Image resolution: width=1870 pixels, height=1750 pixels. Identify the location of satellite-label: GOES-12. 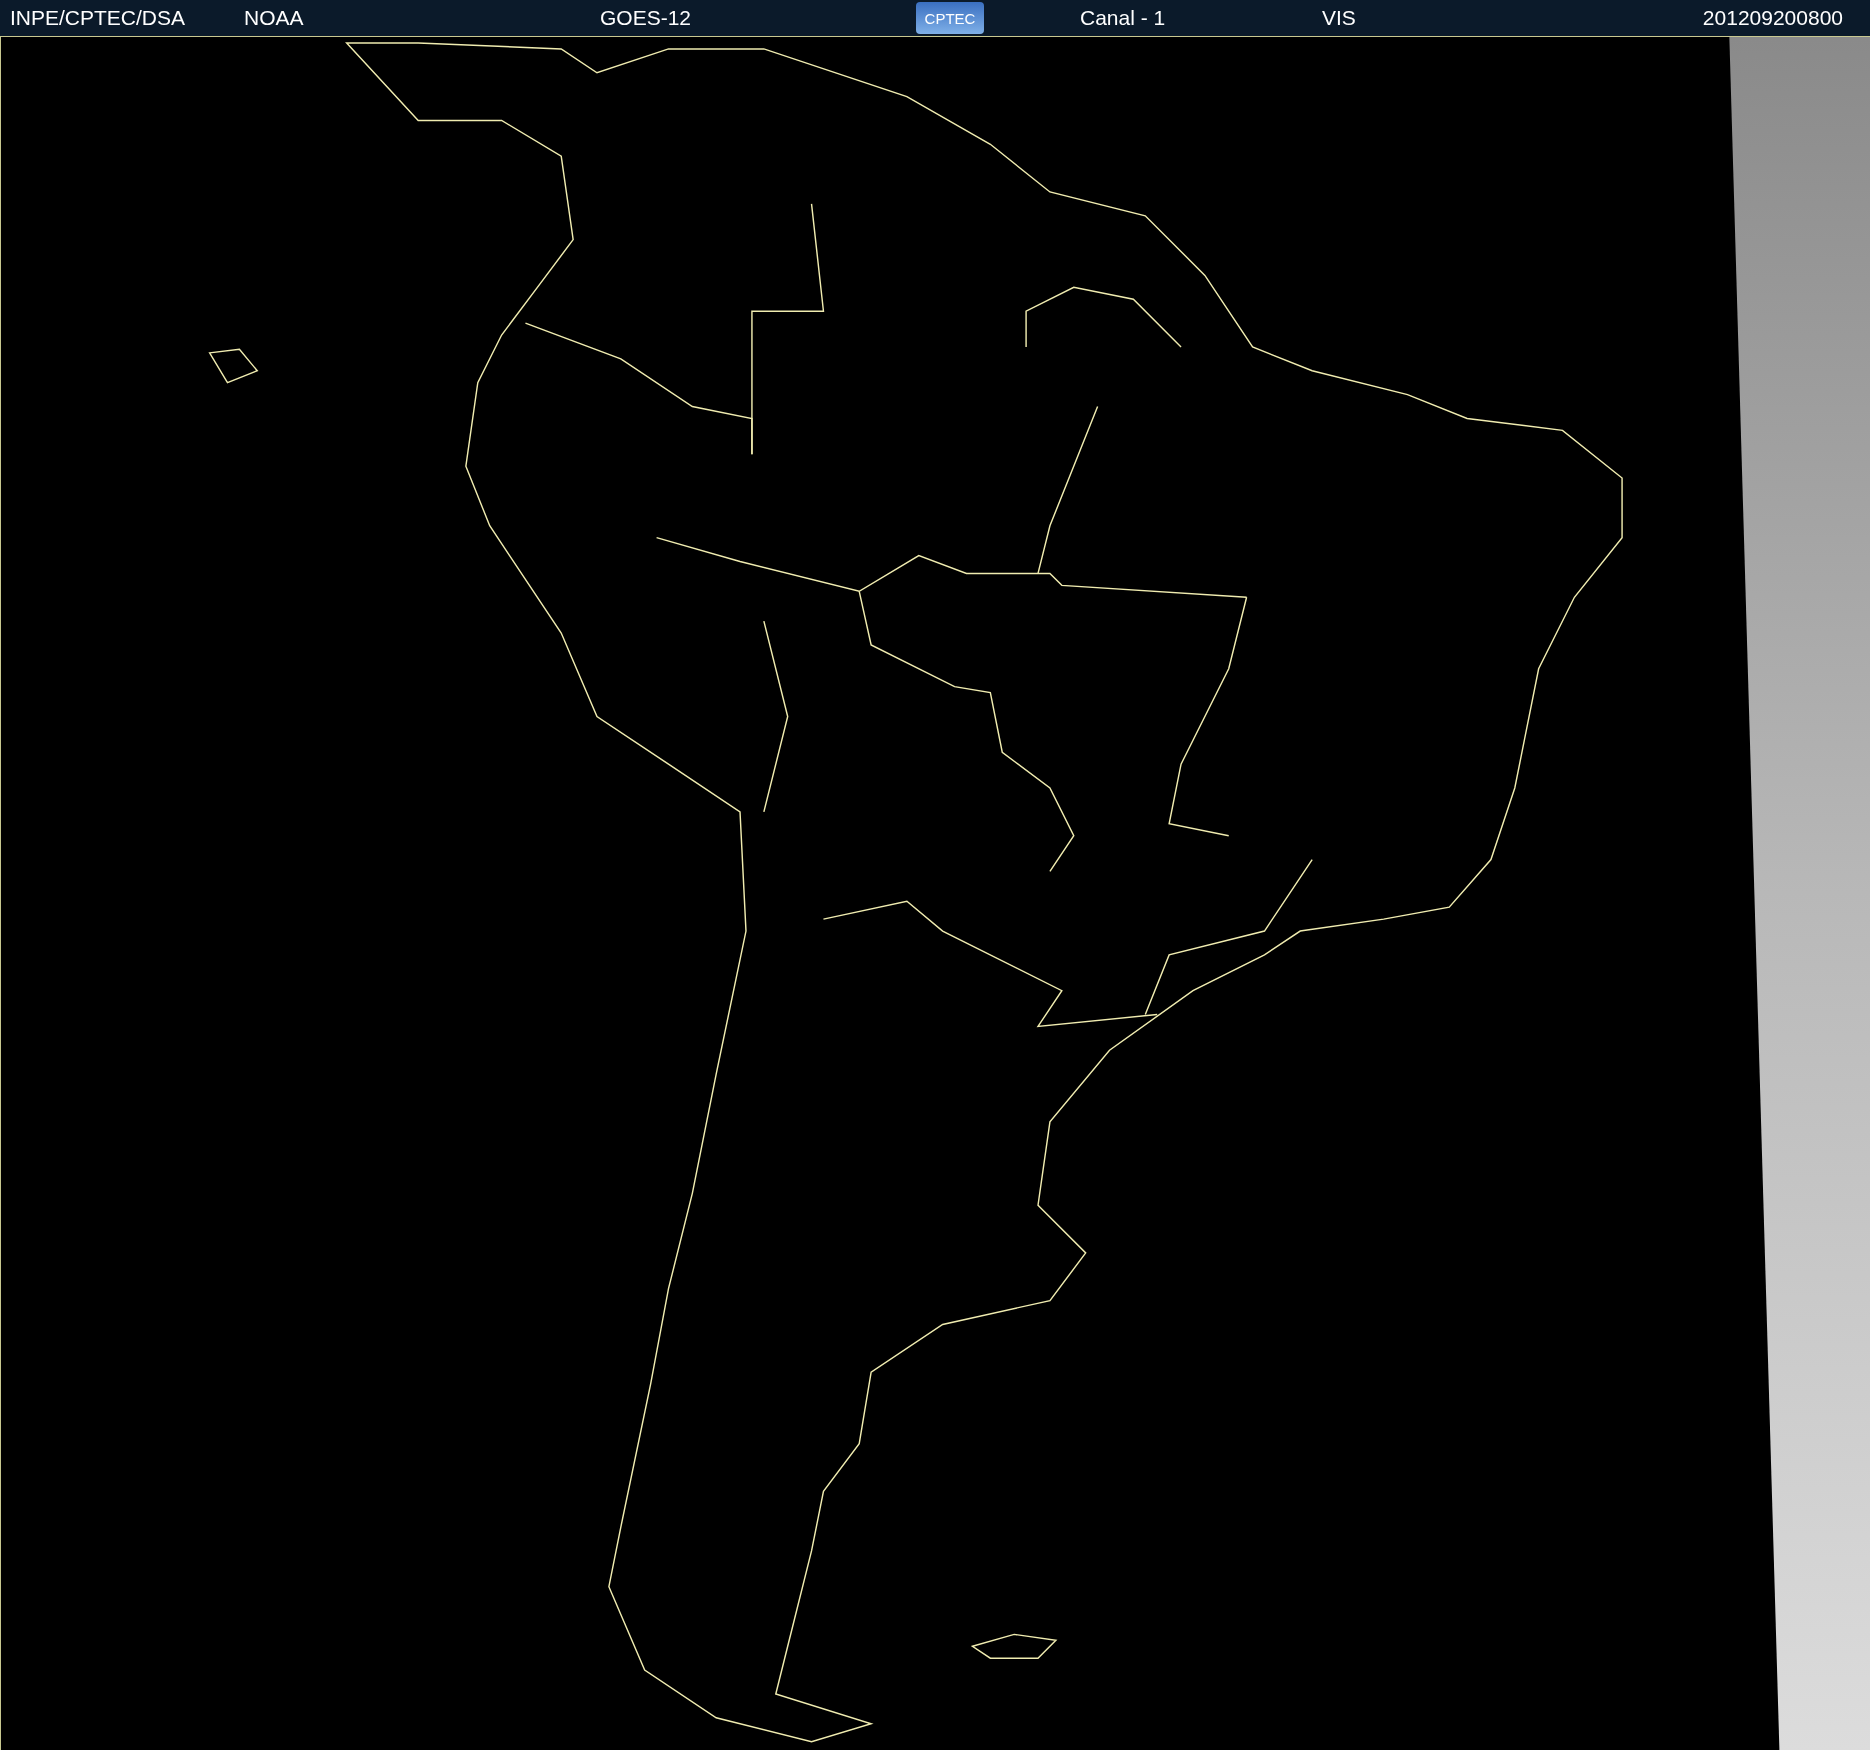
(646, 18).